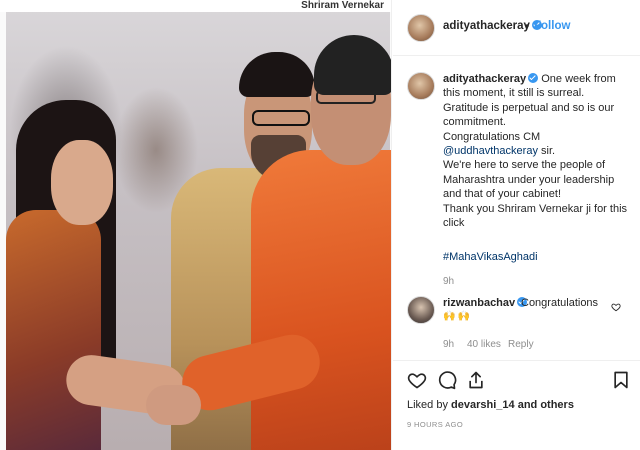 The width and height of the screenshot is (640, 450). Describe the element at coordinates (449, 344) in the screenshot. I see `comment-timestamp: 9h` at that location.